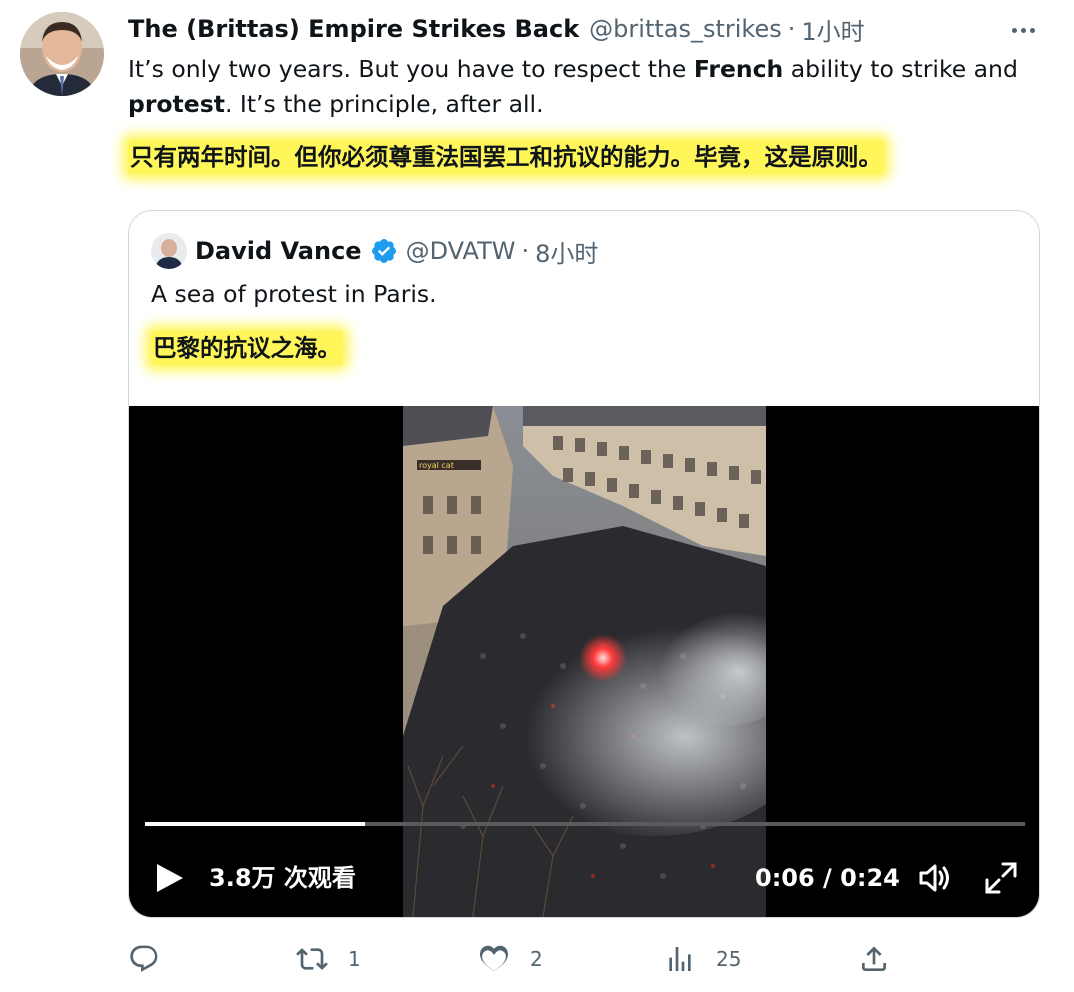  What do you see at coordinates (536, 959) in the screenshot?
I see `like-count: 2` at bounding box center [536, 959].